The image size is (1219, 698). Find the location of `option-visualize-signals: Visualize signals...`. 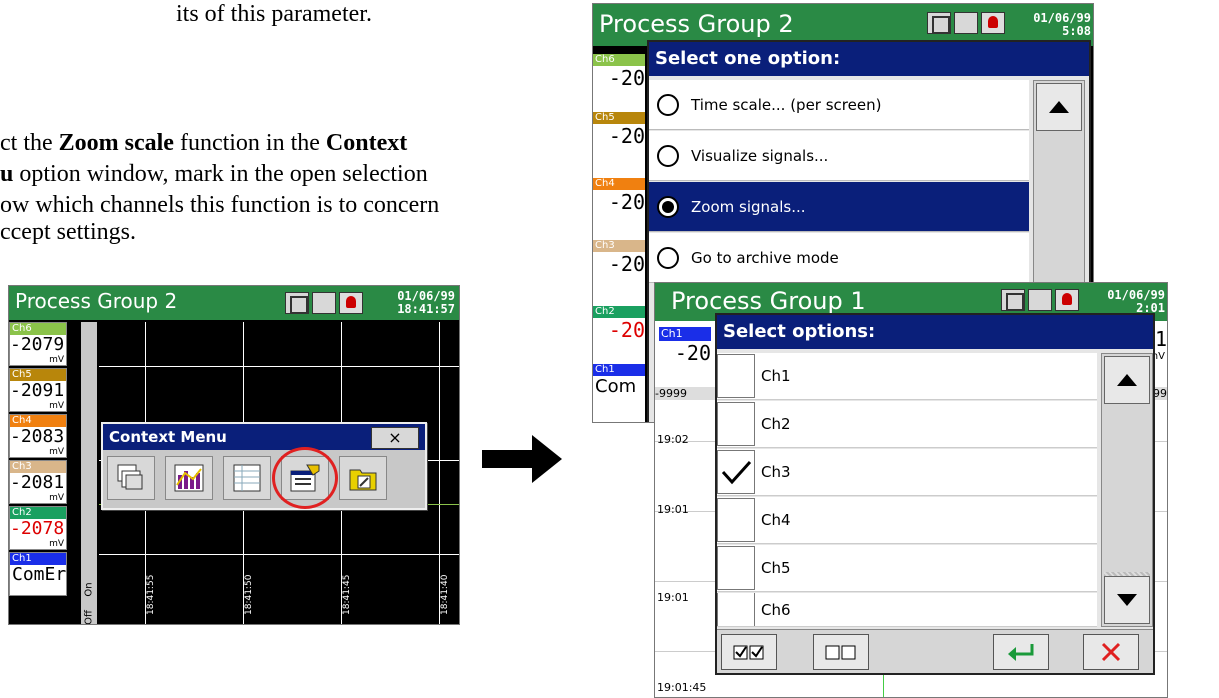

option-visualize-signals: Visualize signals... is located at coordinates (839, 156).